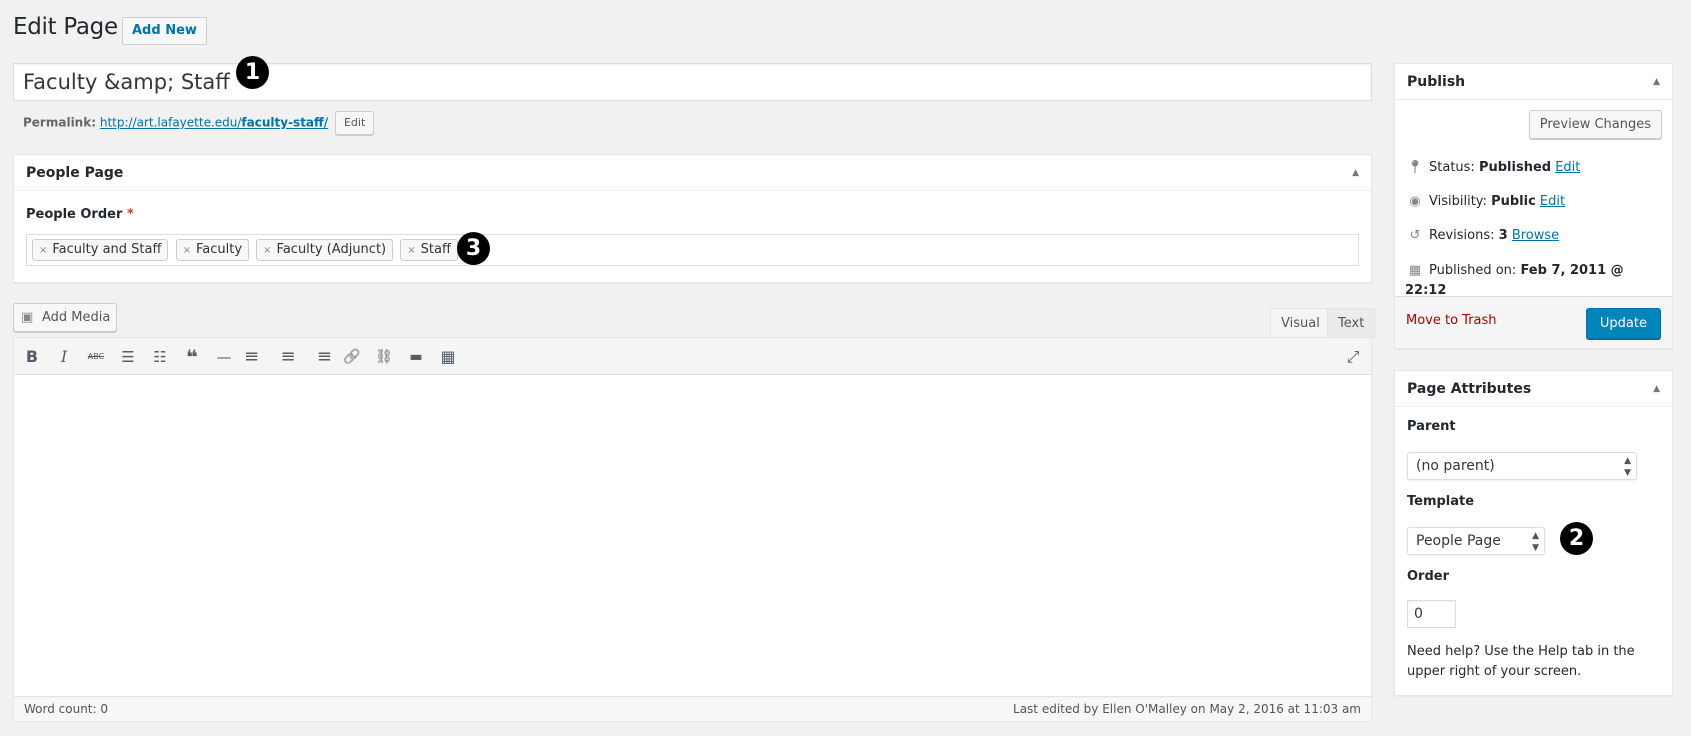 The width and height of the screenshot is (1691, 736). Describe the element at coordinates (192, 357) in the screenshot. I see `blockquote-icon: ❝` at that location.